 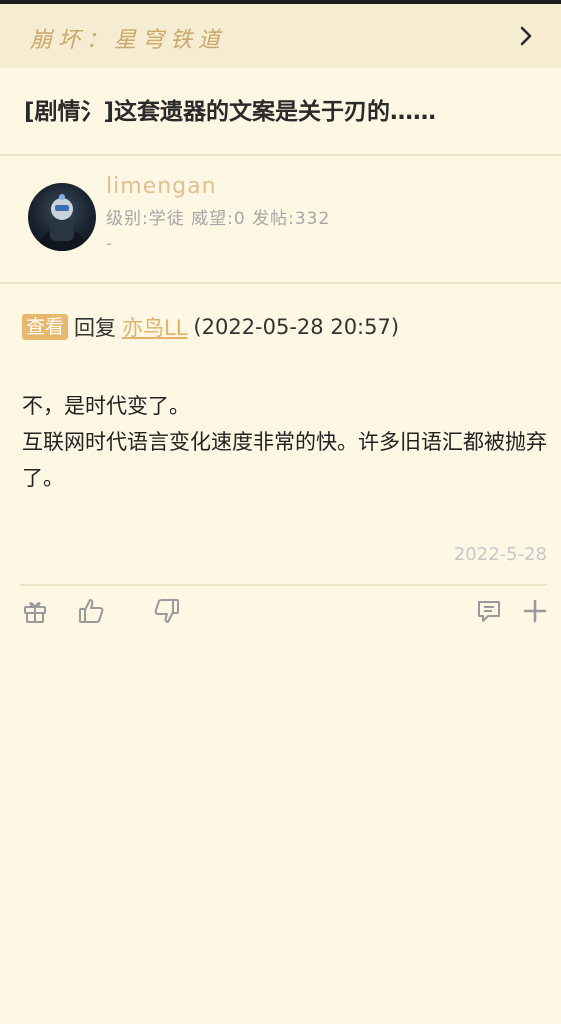 What do you see at coordinates (296, 327) in the screenshot?
I see `reply-time: (2022-05-28 20:57)` at bounding box center [296, 327].